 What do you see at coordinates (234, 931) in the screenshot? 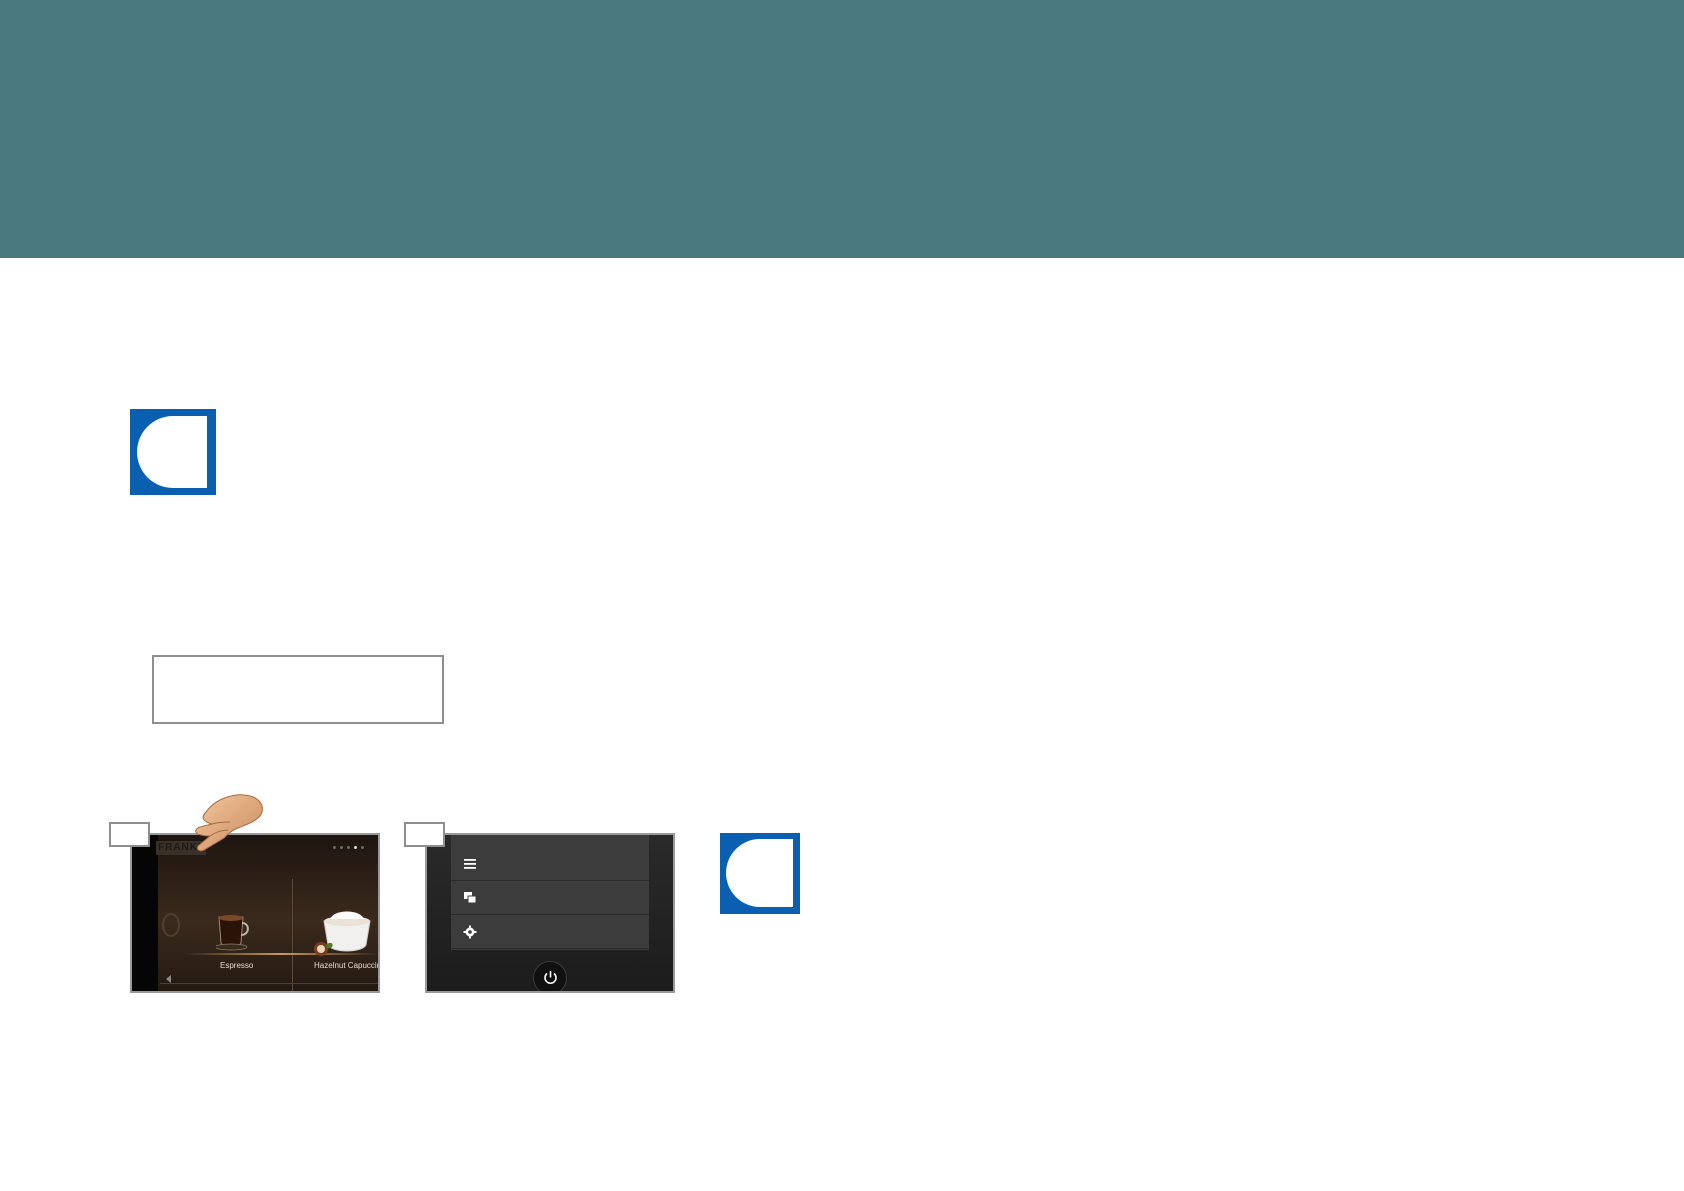
I see `espresso-cup-icon` at bounding box center [234, 931].